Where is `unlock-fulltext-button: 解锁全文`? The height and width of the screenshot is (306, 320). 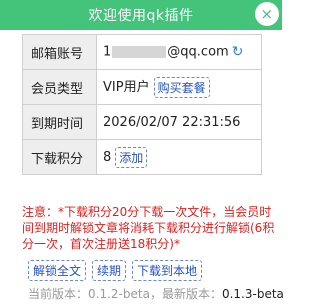
unlock-fulltext-button: 解锁全文 is located at coordinates (57, 270).